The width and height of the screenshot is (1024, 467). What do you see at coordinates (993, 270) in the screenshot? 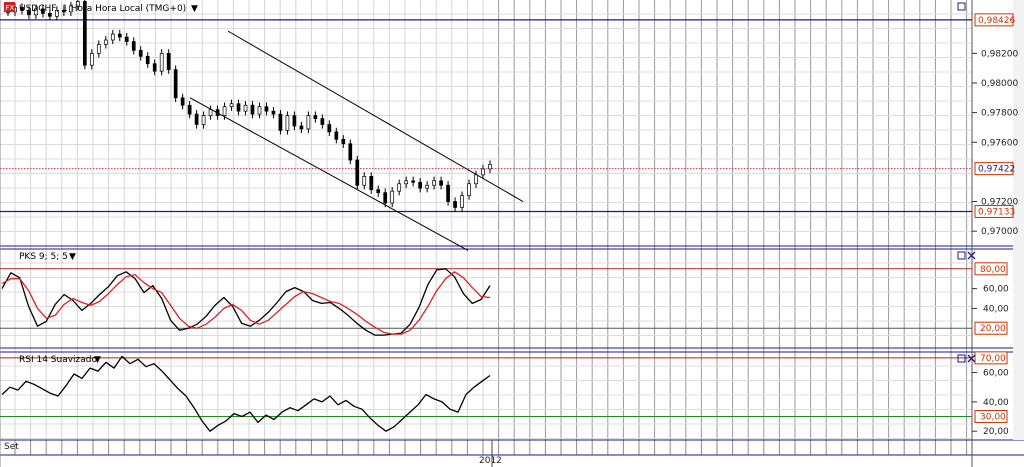
I see `pks-level-label: 80,00` at bounding box center [993, 270].